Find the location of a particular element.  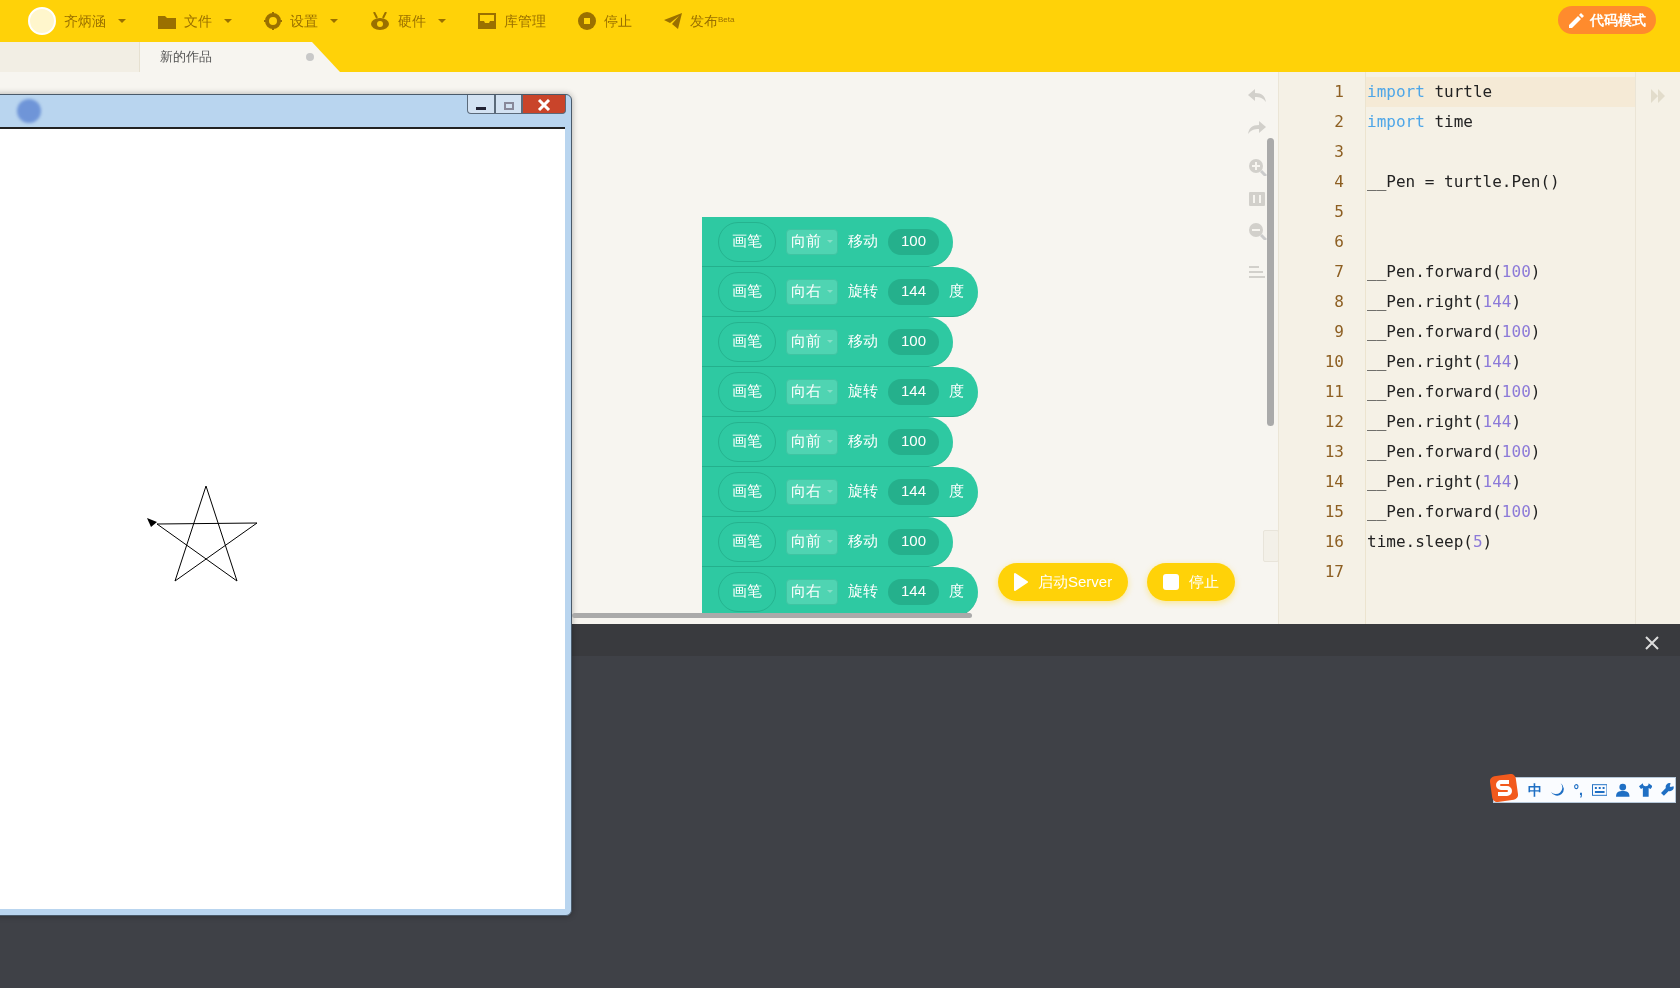

menu-item: 文件 is located at coordinates (195, 21).